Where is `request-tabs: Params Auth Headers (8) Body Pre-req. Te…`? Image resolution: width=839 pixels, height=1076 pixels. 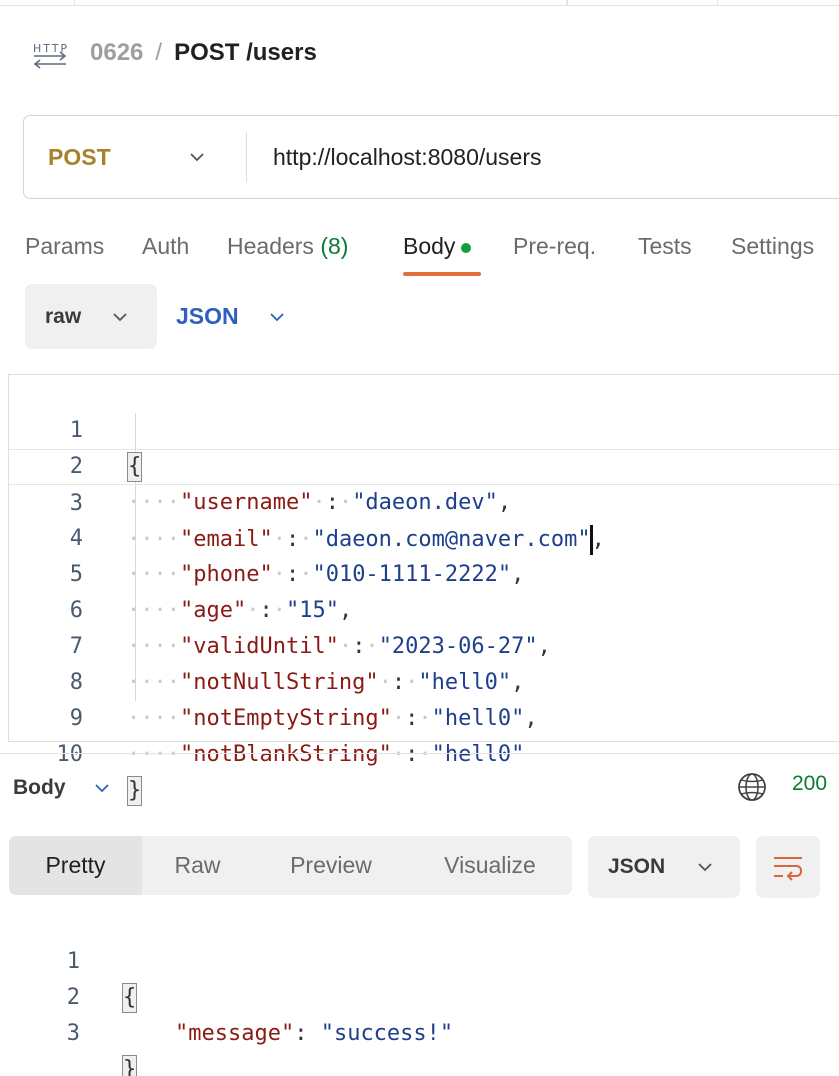 request-tabs: Params Auth Headers (8) Body Pre-req. Te… is located at coordinates (432, 252).